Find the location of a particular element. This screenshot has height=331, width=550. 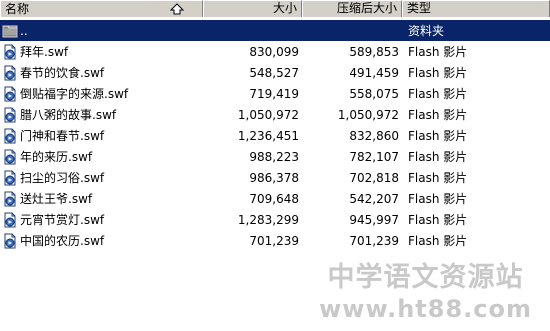

column-header-size: 大小 is located at coordinates (252, 8).